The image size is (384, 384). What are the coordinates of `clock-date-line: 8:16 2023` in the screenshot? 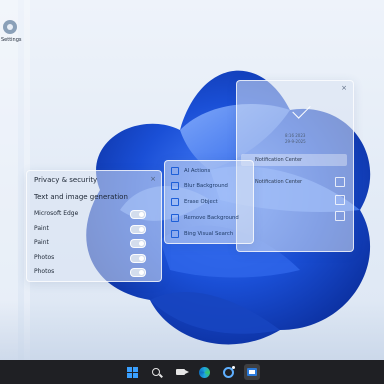 It's located at (295, 135).